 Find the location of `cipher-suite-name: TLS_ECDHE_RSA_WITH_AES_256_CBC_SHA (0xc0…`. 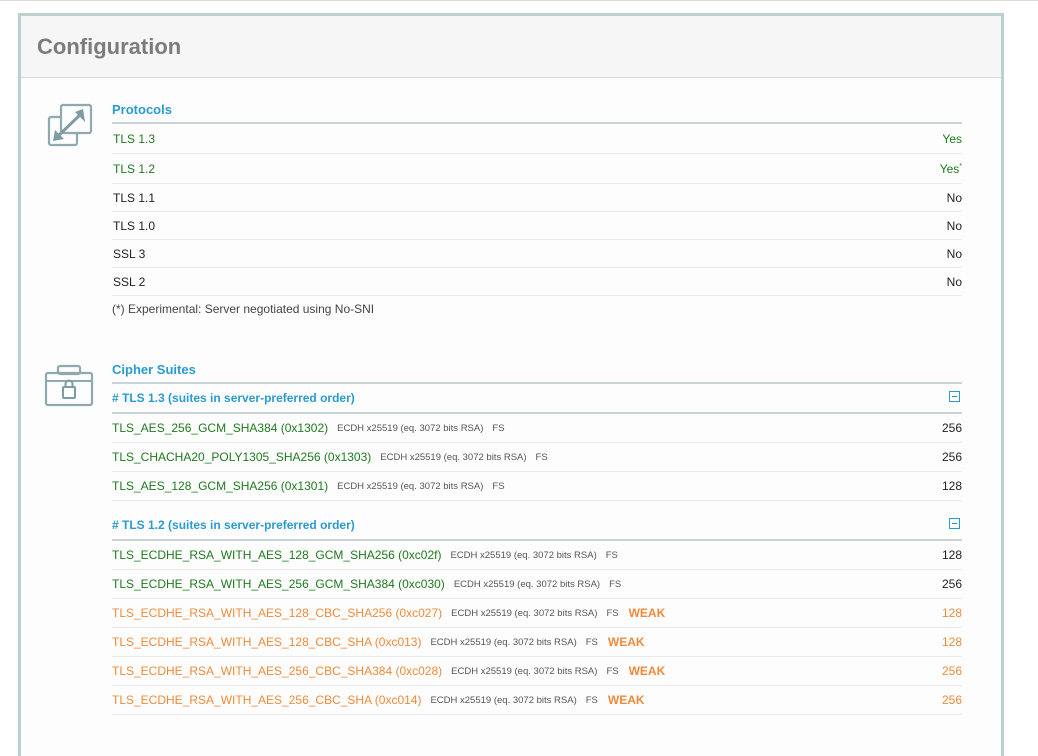

cipher-suite-name: TLS_ECDHE_RSA_WITH_AES_256_CBC_SHA (0xc0… is located at coordinates (267, 700).